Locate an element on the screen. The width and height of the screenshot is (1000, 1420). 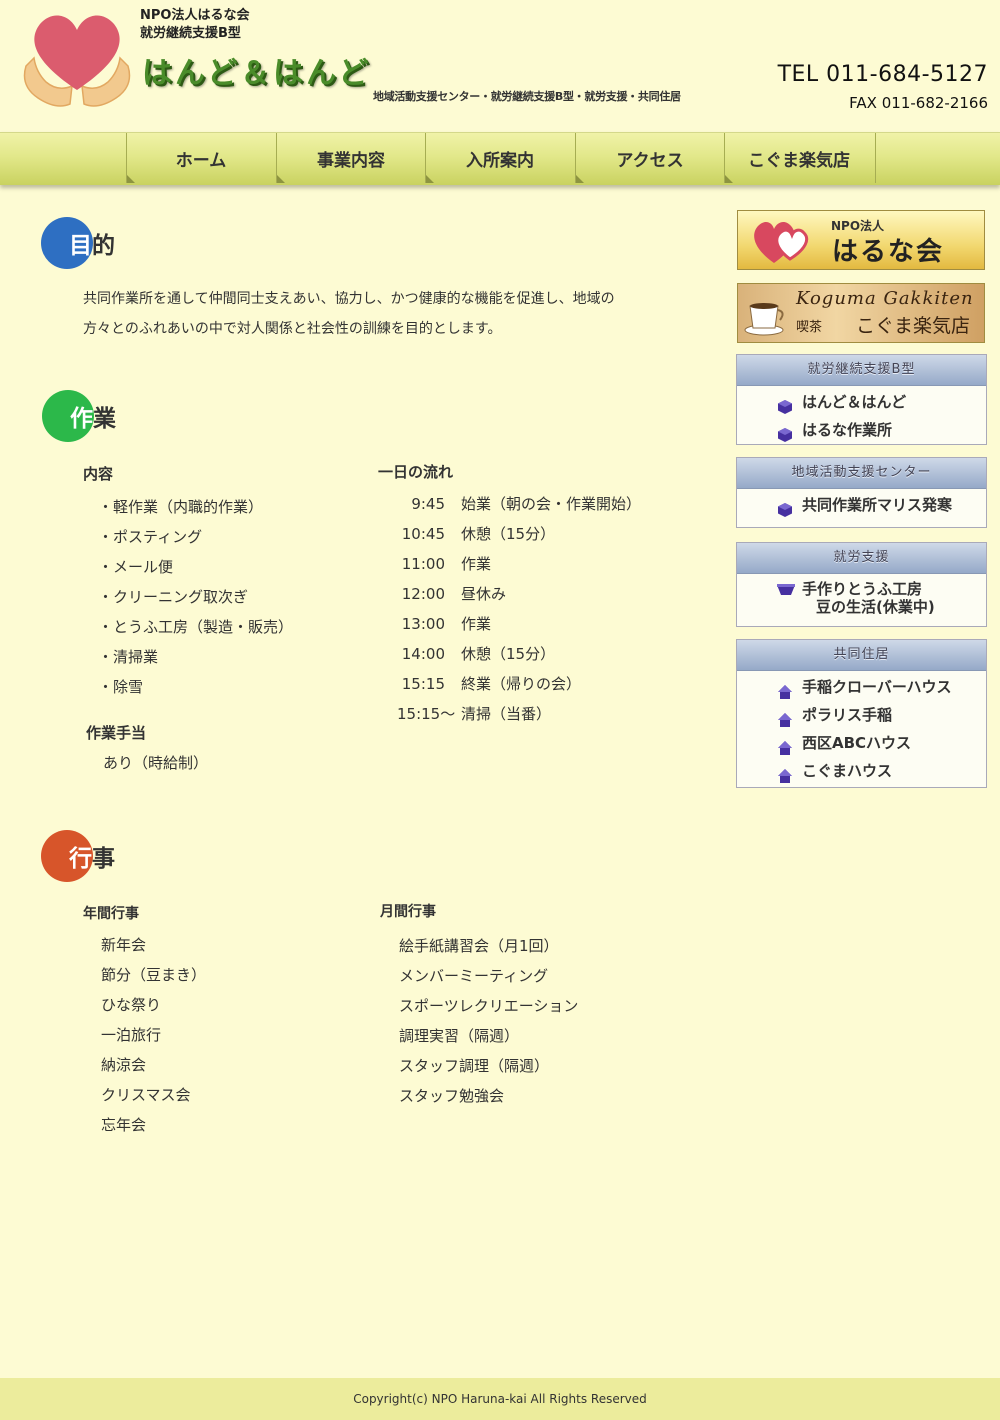
fax-number: FAX 011-682-2166 is located at coordinates (918, 103).